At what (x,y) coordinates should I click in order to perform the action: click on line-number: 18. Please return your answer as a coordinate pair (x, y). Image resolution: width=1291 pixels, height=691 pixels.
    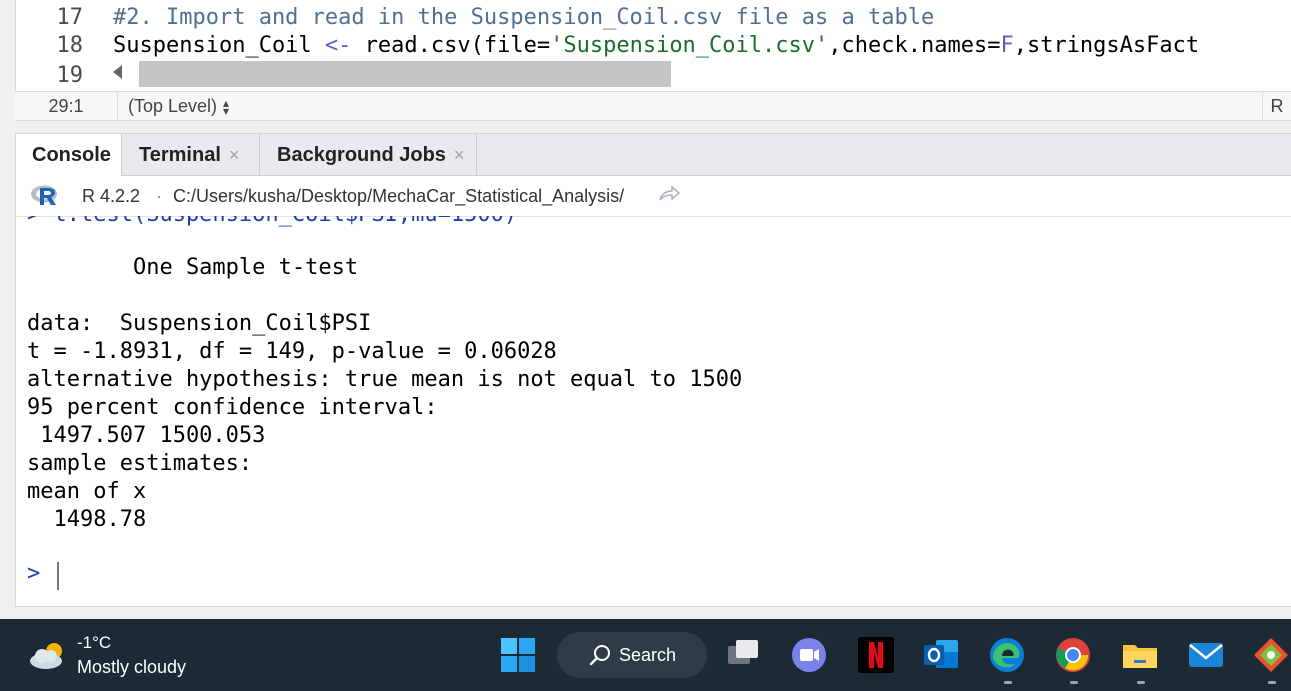
    Looking at the image, I should click on (70, 45).